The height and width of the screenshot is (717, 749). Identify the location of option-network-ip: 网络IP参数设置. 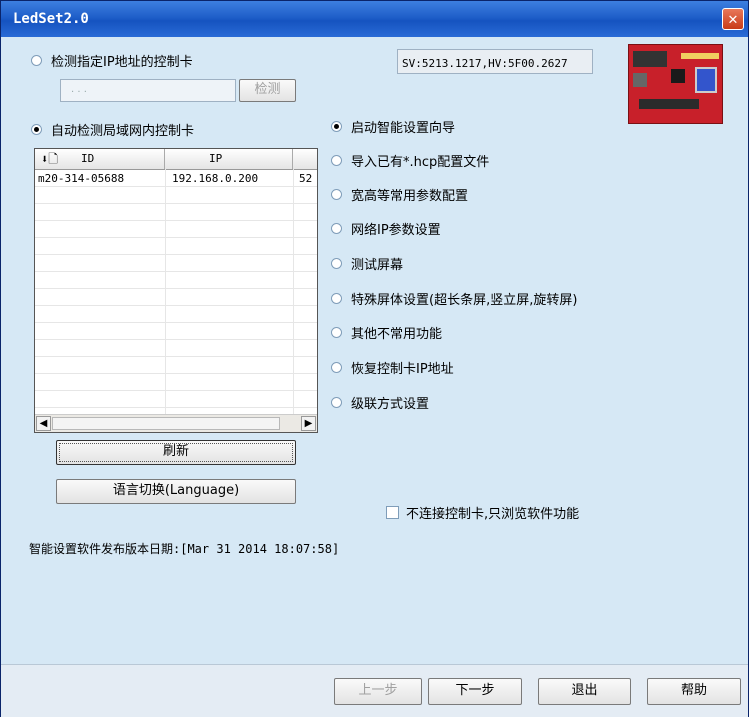
(396, 228).